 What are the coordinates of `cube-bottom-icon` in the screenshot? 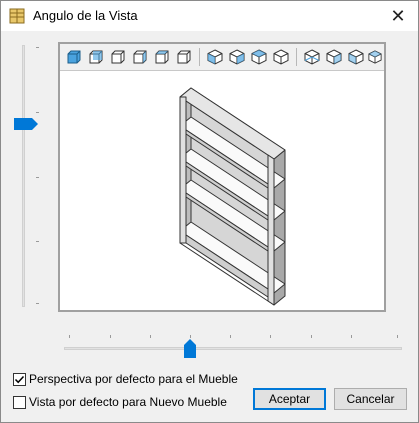 It's located at (184, 57).